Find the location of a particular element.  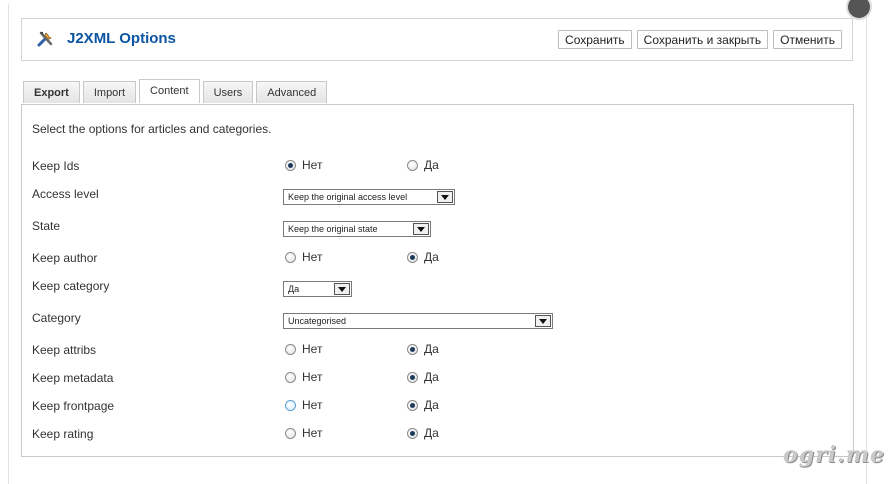

state-value: Keep the original state is located at coordinates (333, 229).